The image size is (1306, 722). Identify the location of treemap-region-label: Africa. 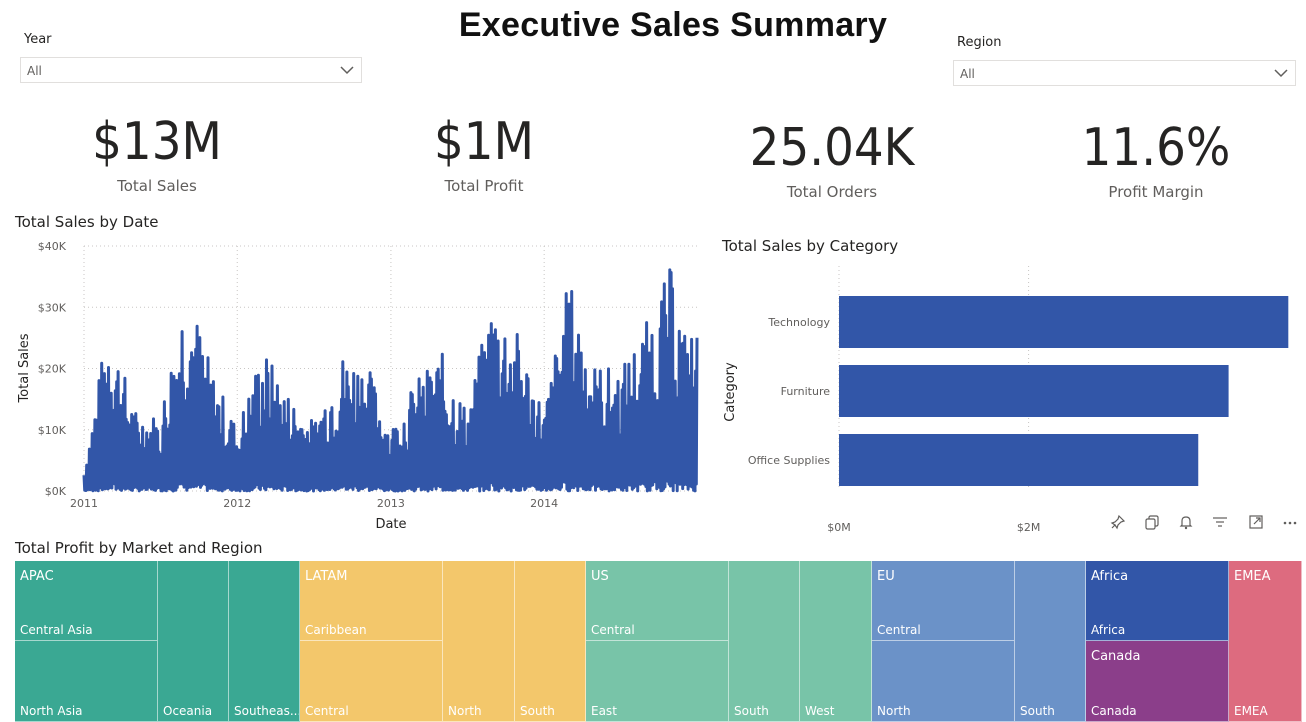
(1108, 630).